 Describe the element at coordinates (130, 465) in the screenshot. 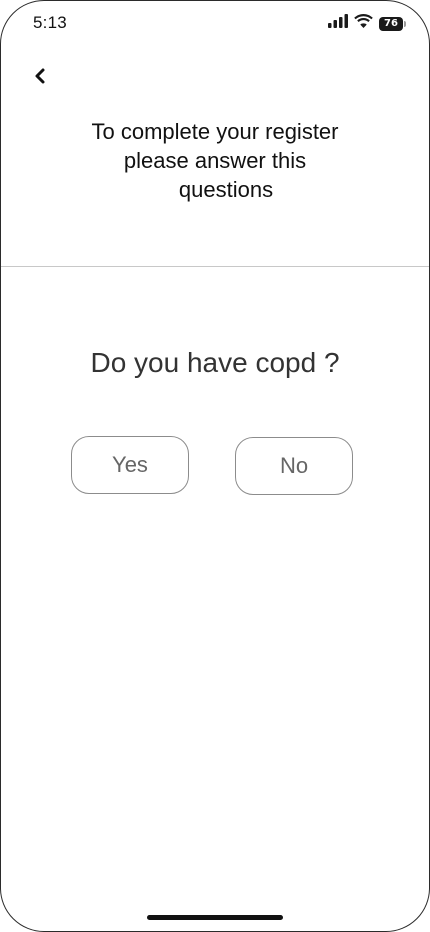

I see `yes-button: Yes` at that location.